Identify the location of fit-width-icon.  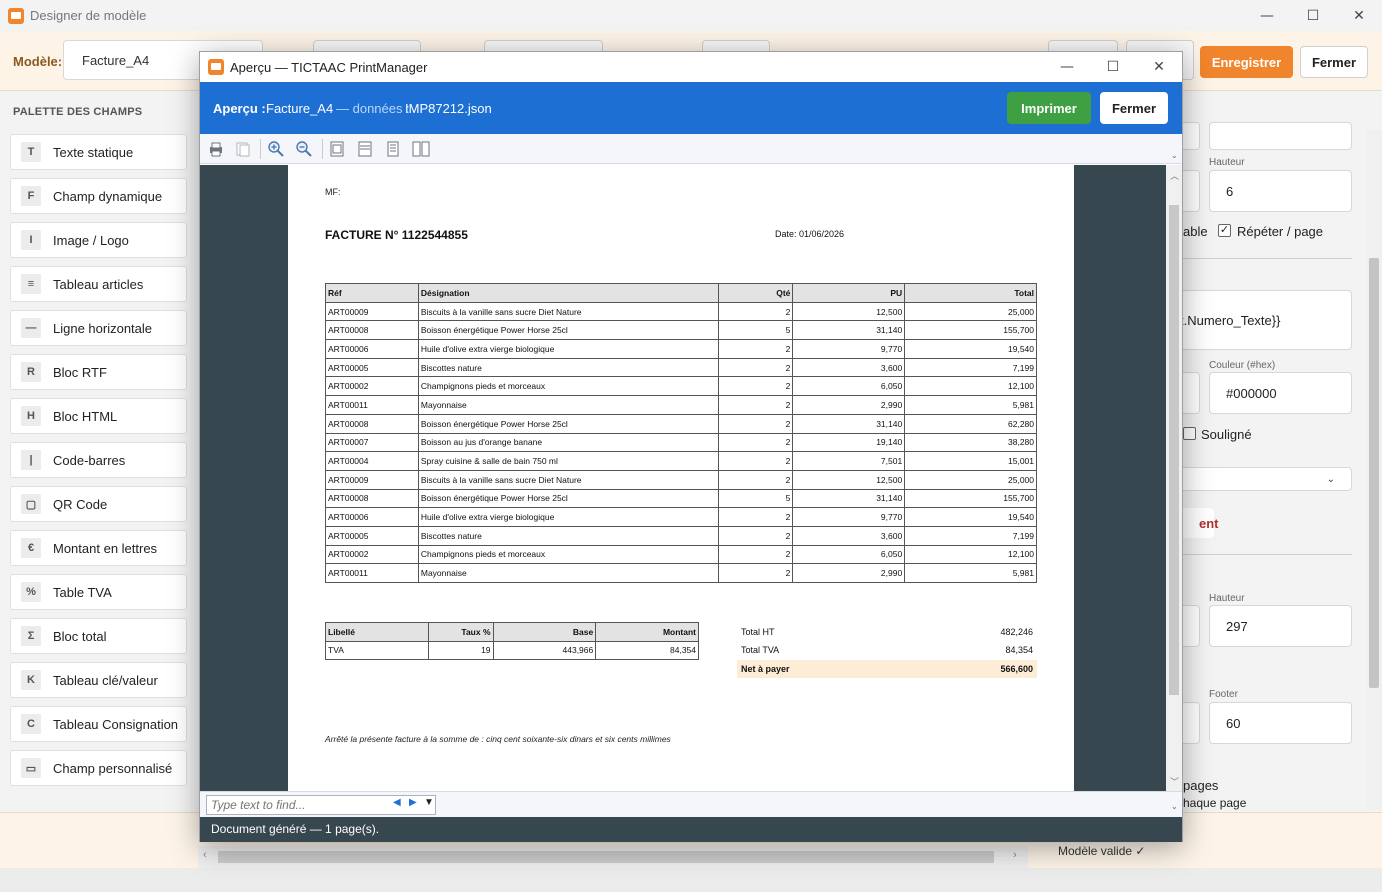
(365, 149).